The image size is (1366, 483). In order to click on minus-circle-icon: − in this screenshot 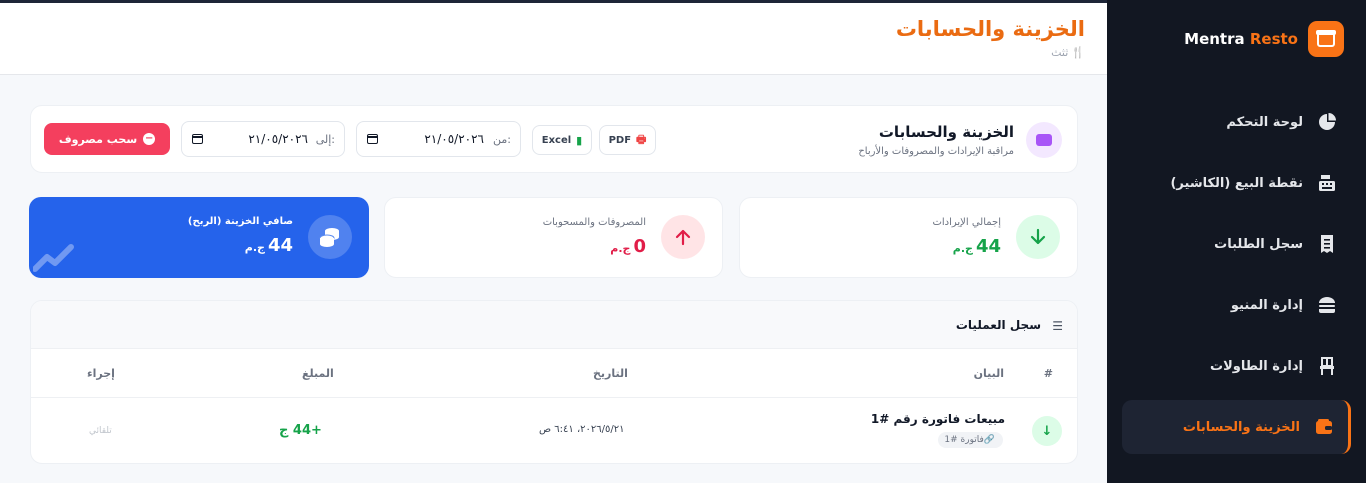, I will do `click(149, 139)`.